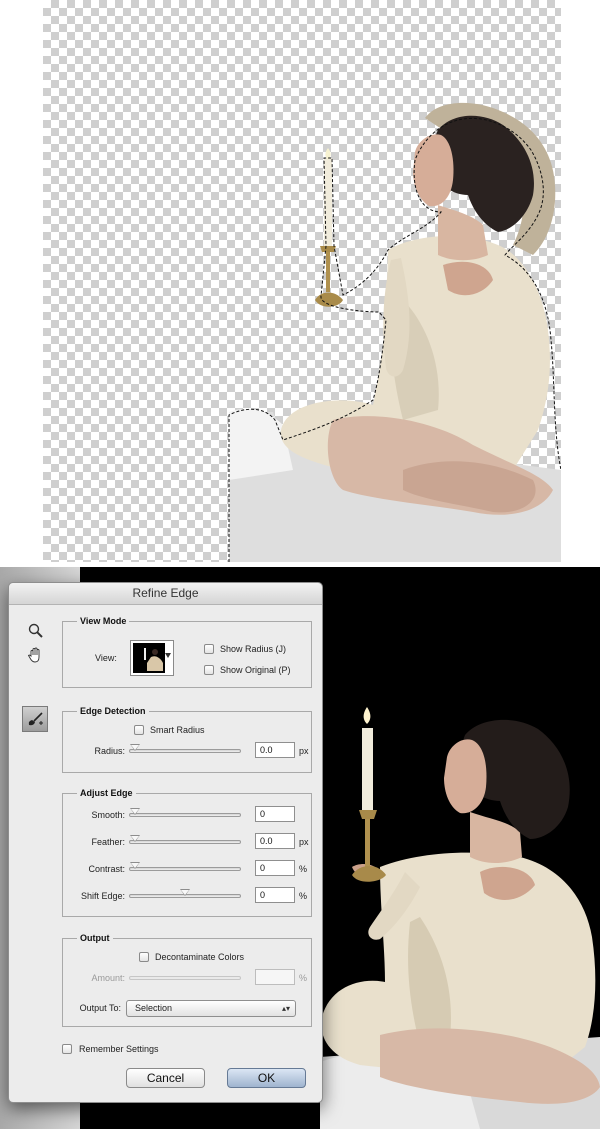 The image size is (600, 1129). Describe the element at coordinates (67, 1049) in the screenshot. I see `remember-settings-checkbox` at that location.